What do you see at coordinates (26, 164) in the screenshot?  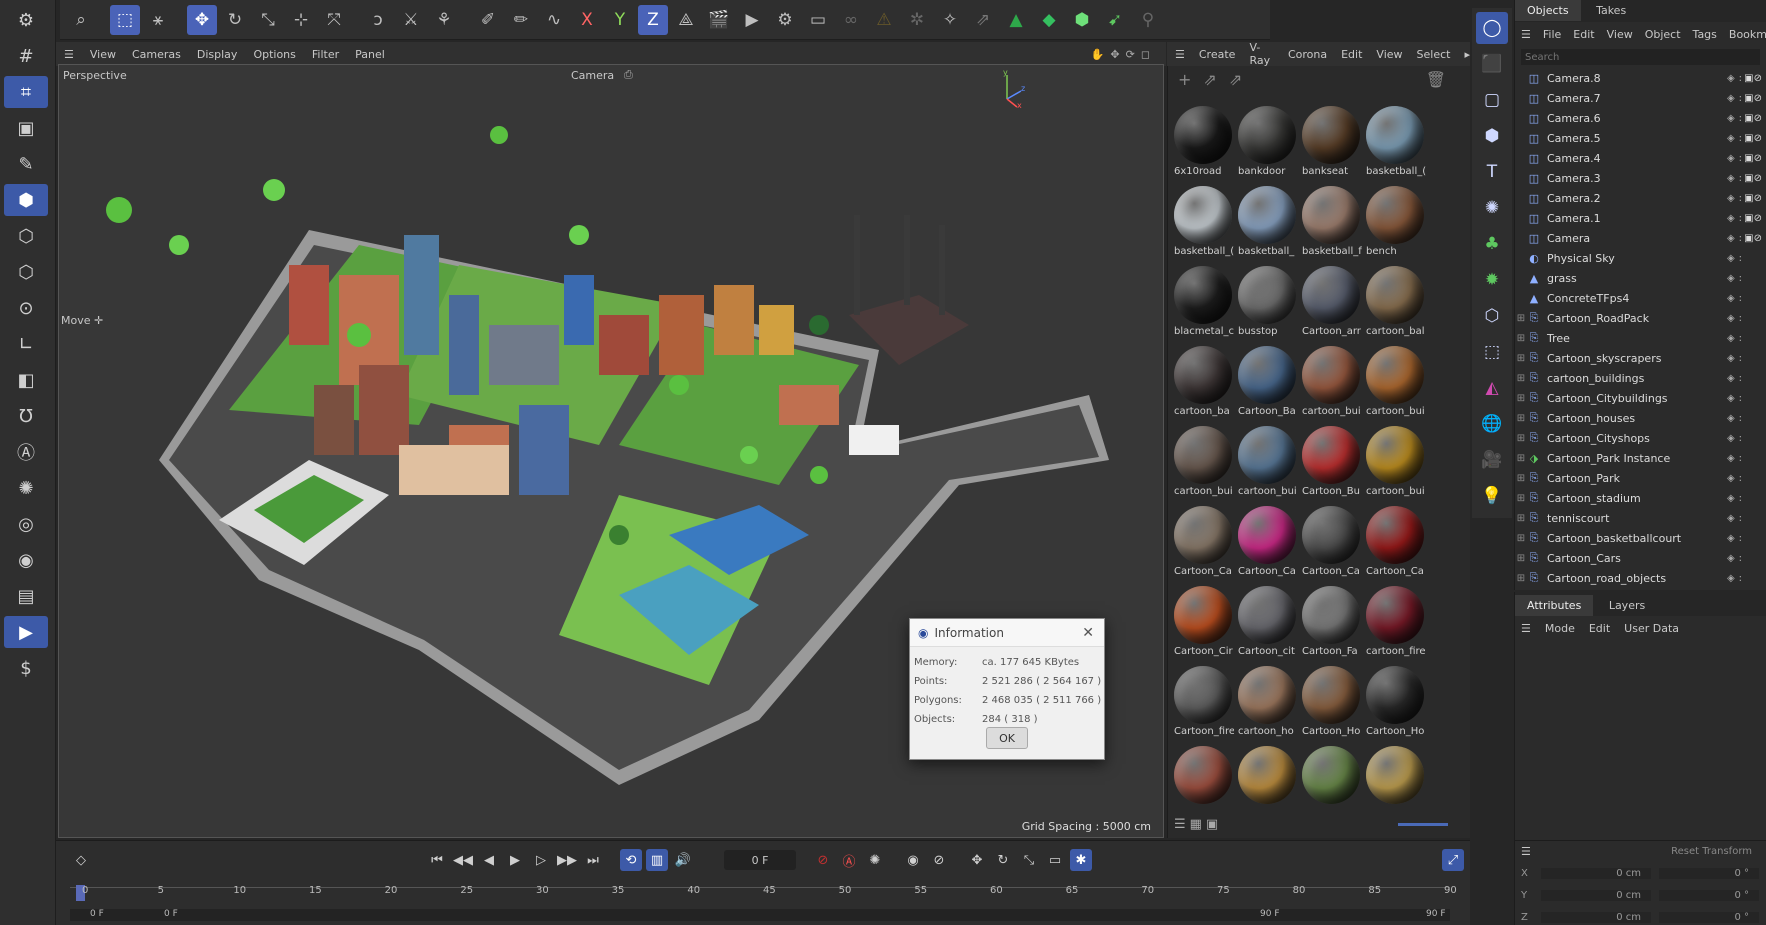 I see `pen-icon: ✎` at bounding box center [26, 164].